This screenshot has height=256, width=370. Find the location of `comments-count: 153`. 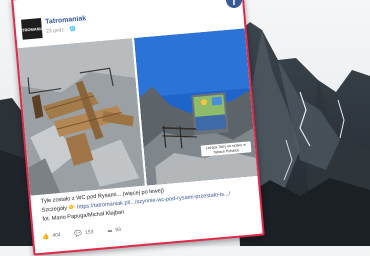

comments-count: 153 is located at coordinates (89, 233).